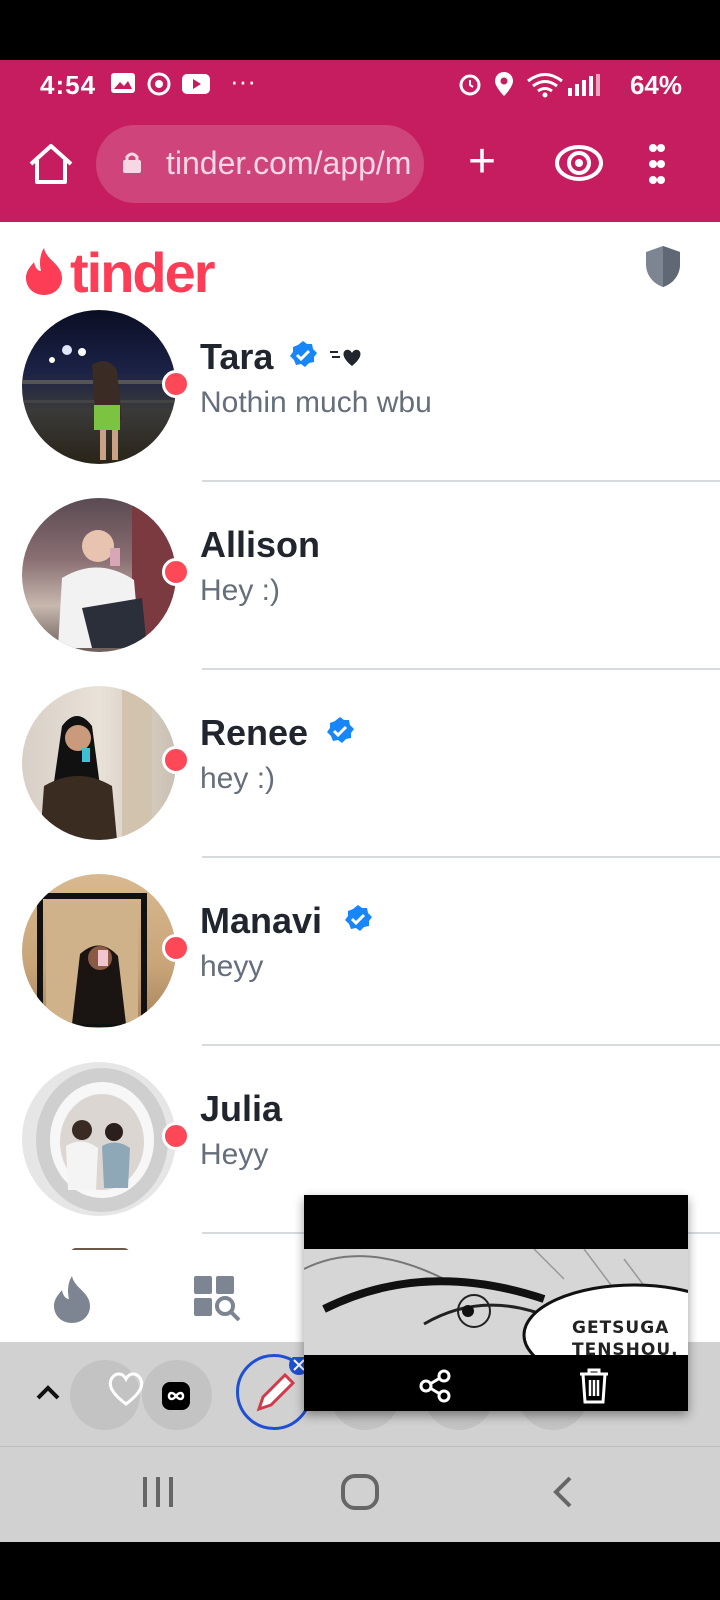  Describe the element at coordinates (663, 266) in the screenshot. I see `safety-shield-icon` at that location.